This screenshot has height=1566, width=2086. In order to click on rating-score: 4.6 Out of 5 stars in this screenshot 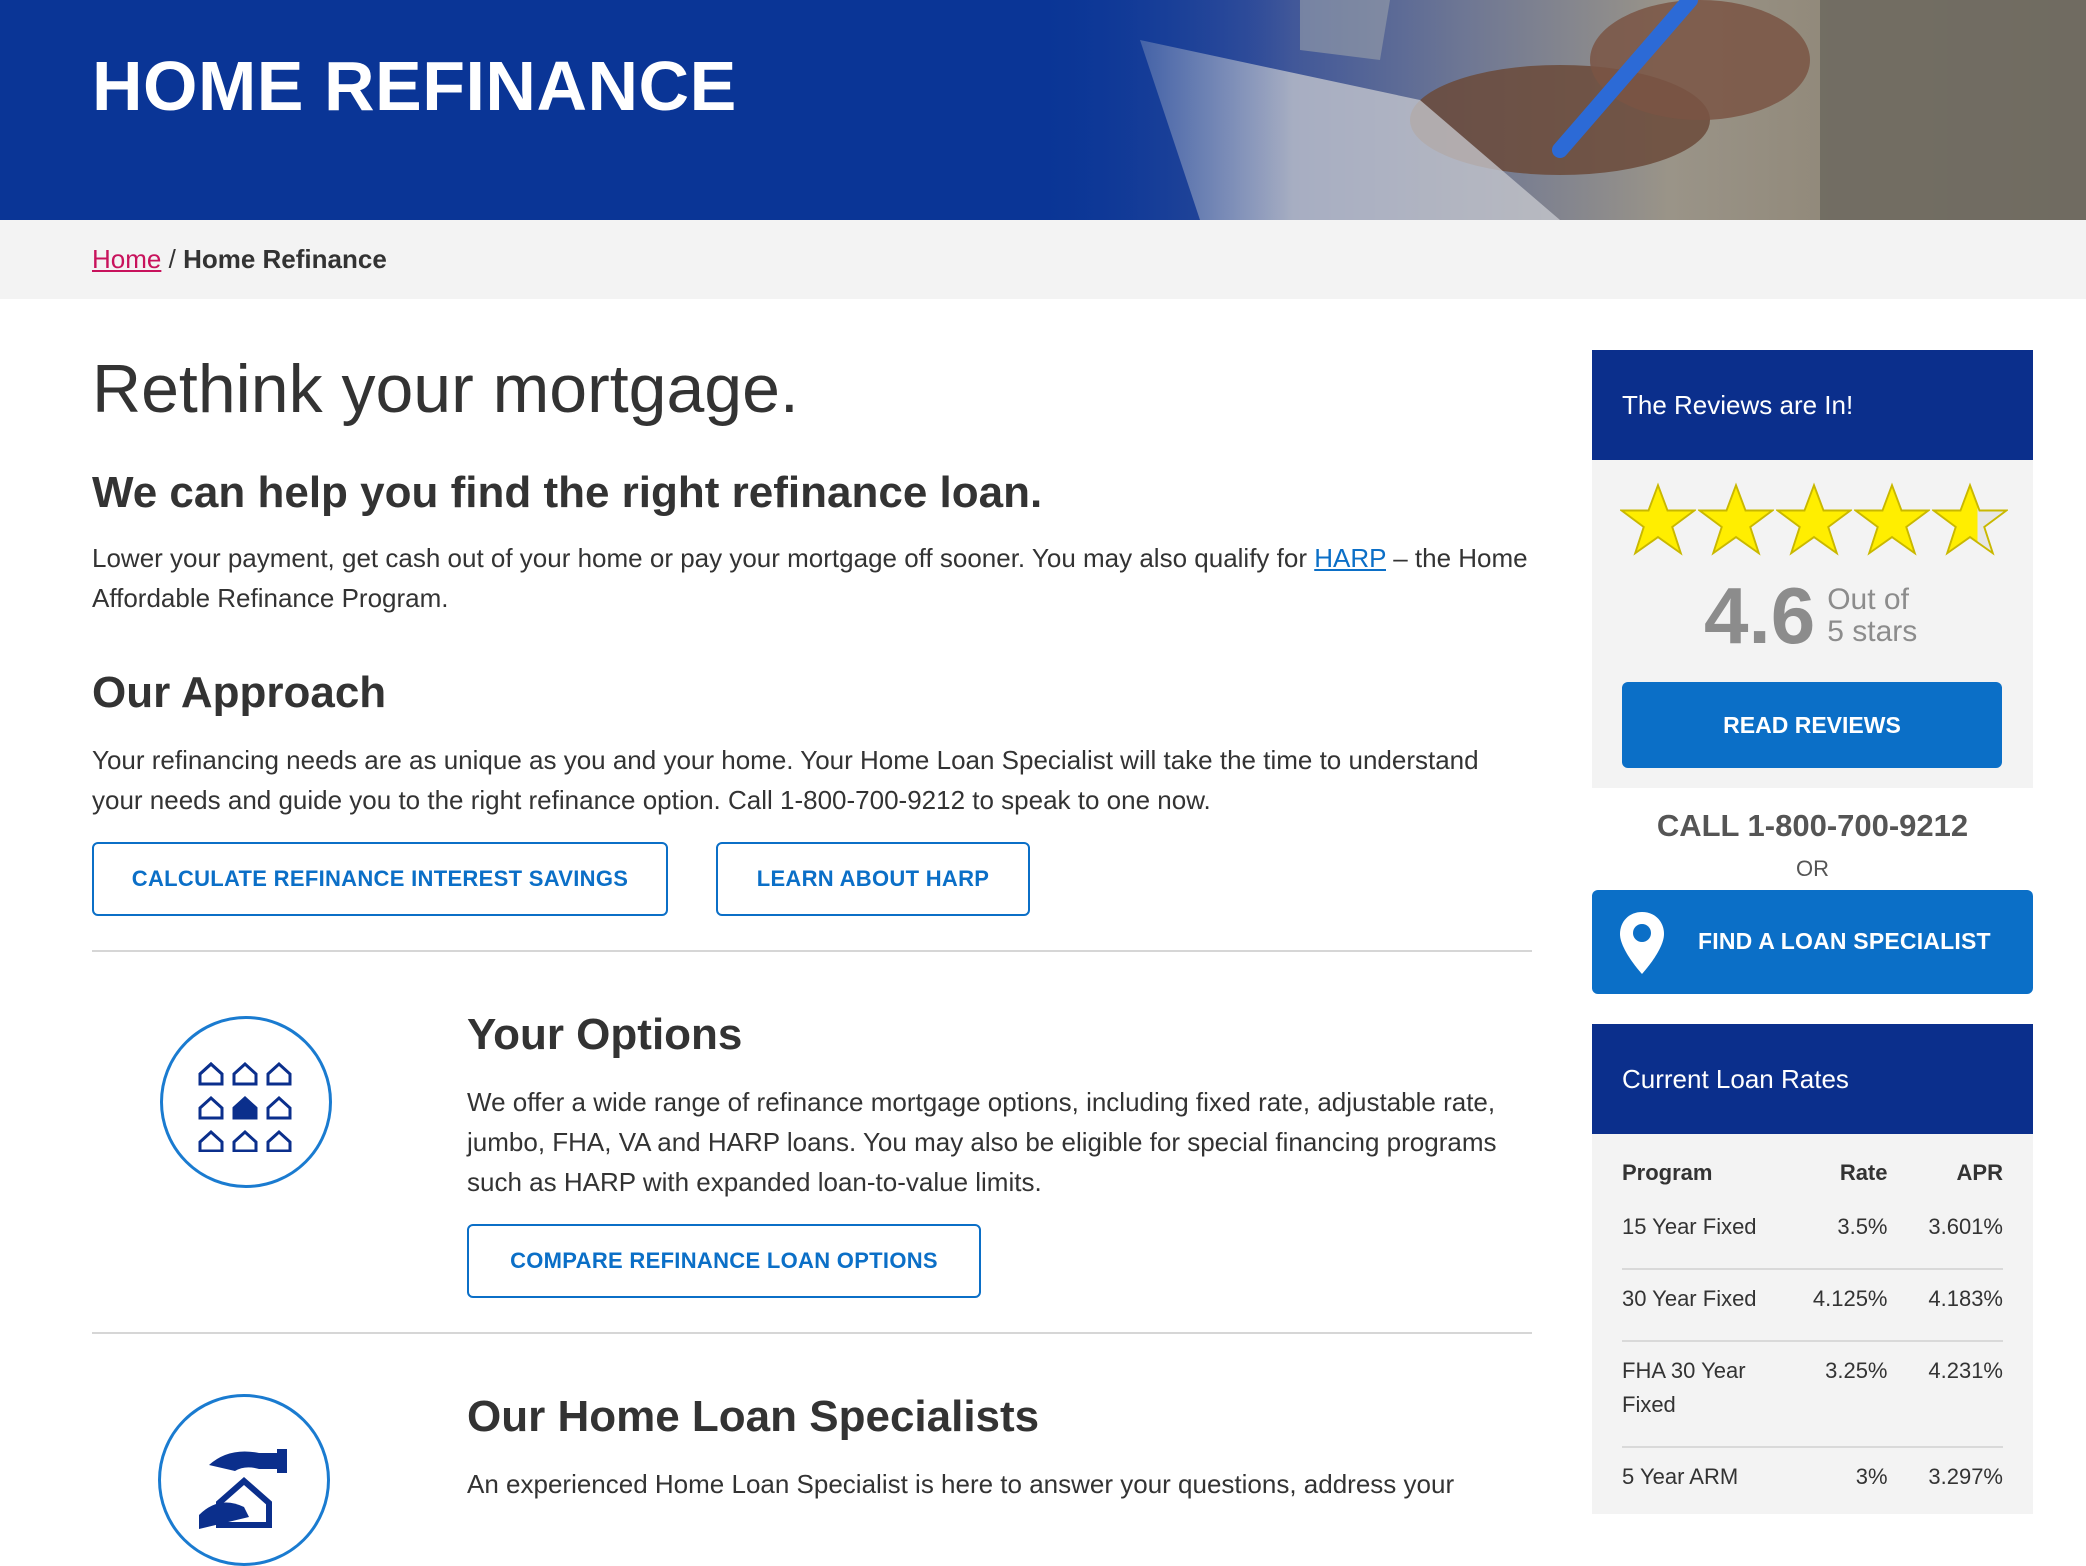, I will do `click(1810, 616)`.